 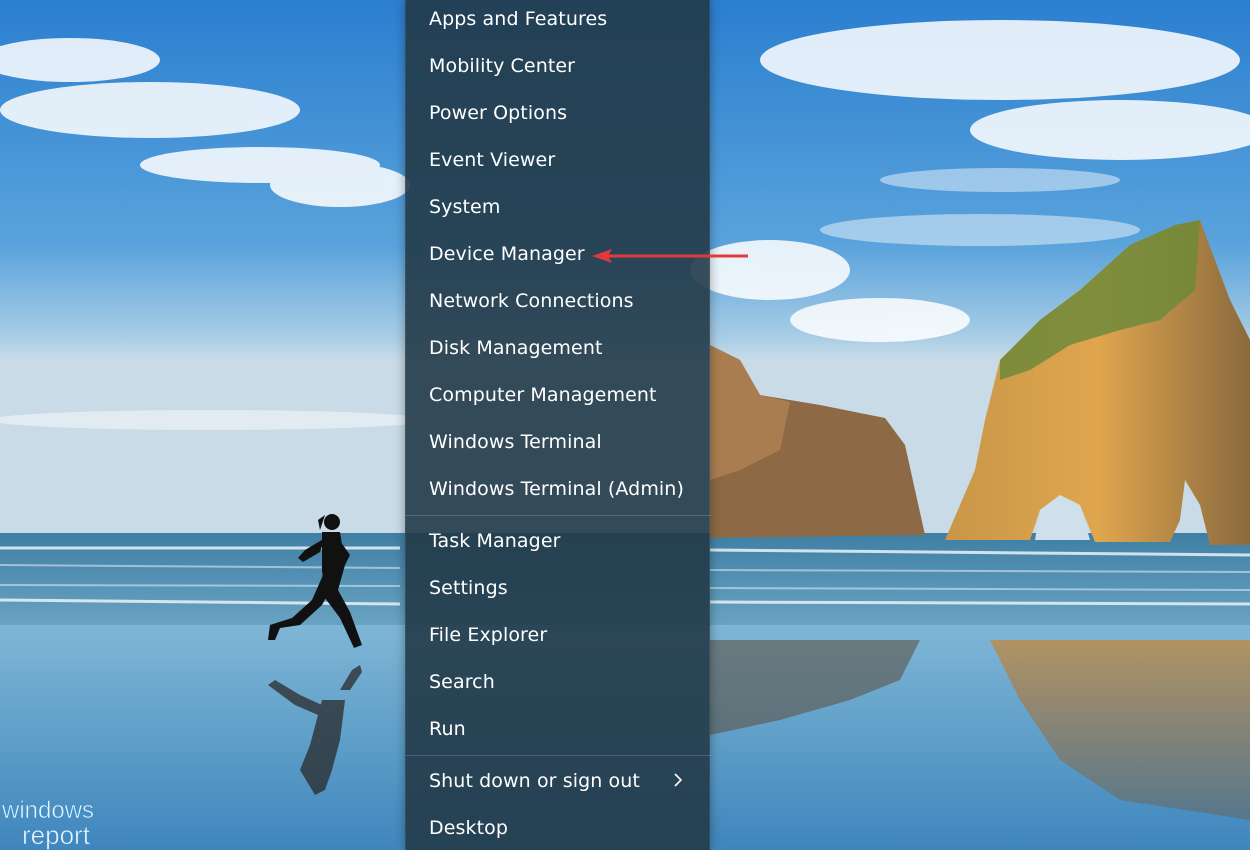 I want to click on menu-item-file-explorer: File Explorer, so click(x=558, y=635).